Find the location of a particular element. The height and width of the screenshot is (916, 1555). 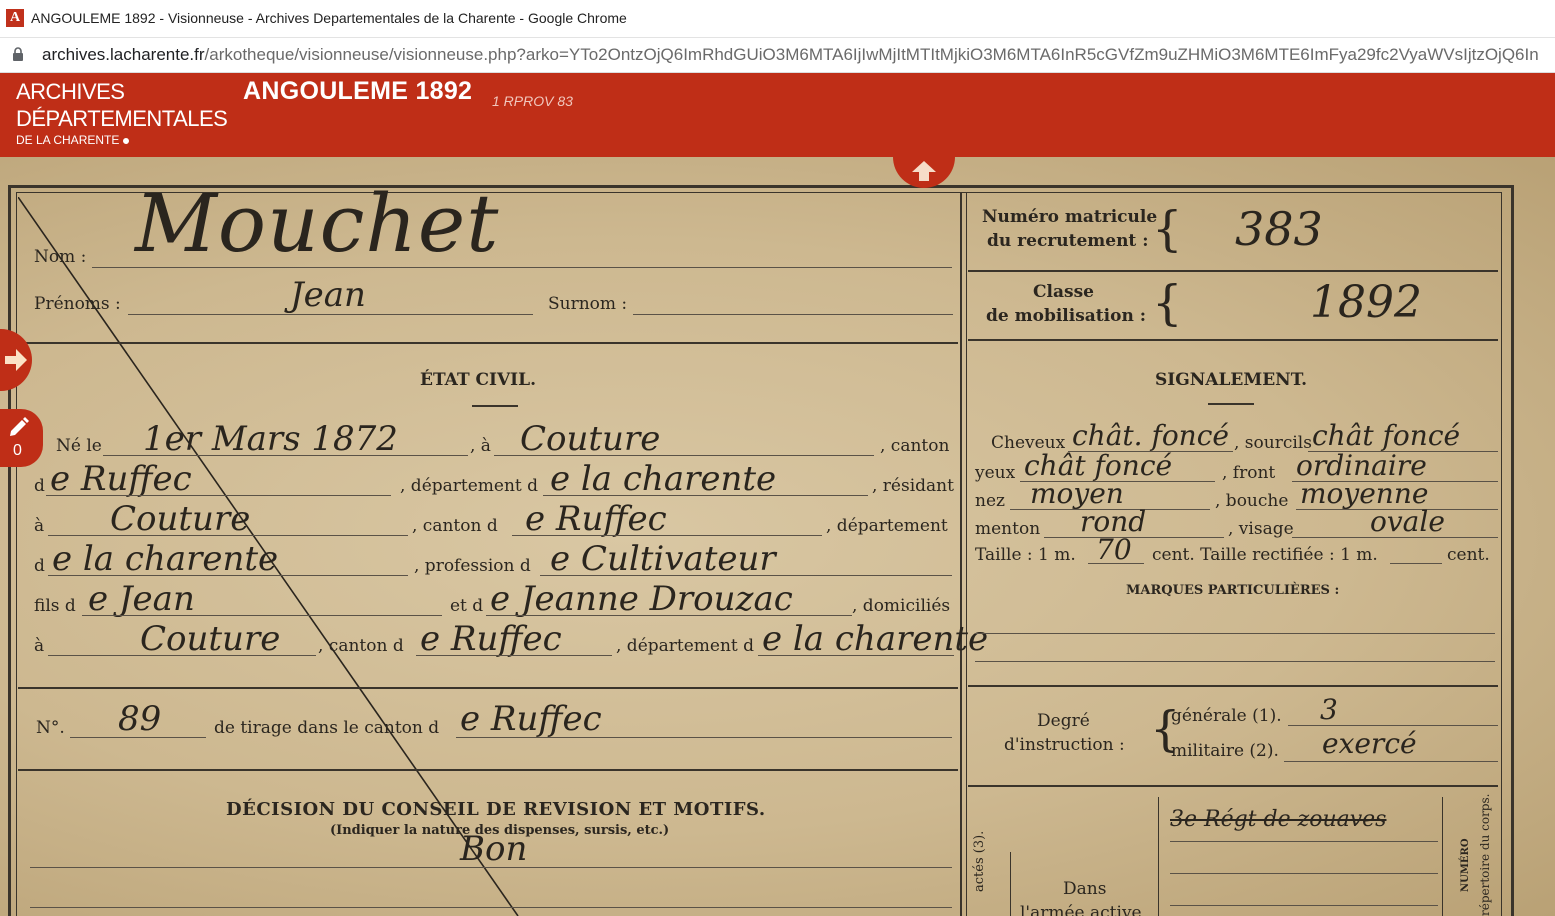

line-prenoms is located at coordinates (330, 314).